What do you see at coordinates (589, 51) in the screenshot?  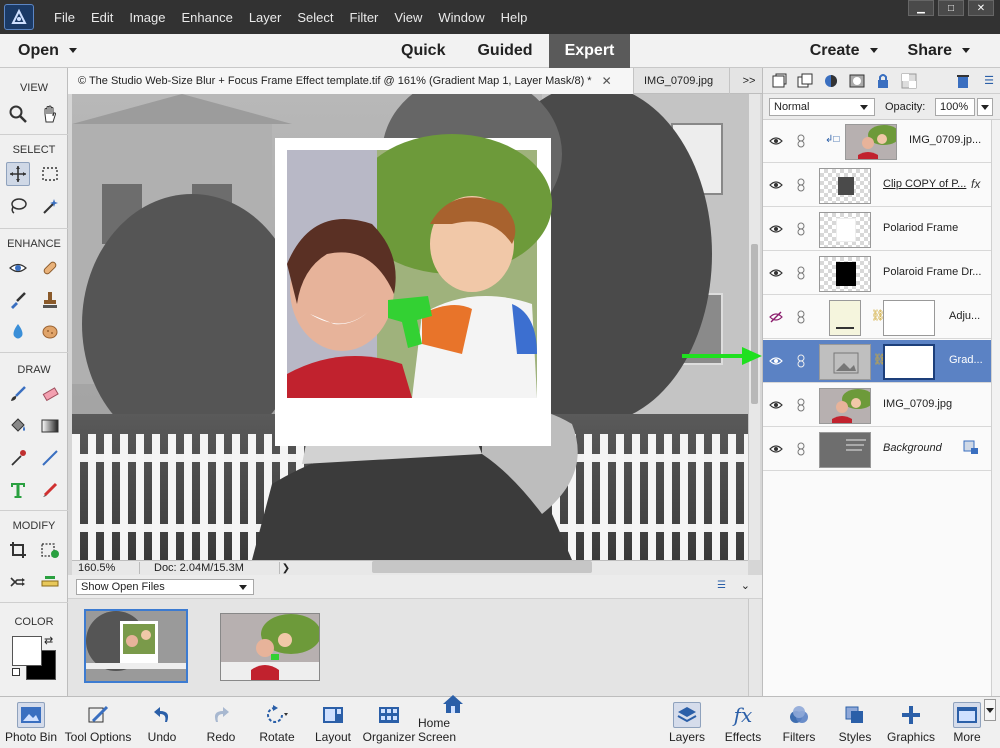 I see `tab-expert: Expert` at bounding box center [589, 51].